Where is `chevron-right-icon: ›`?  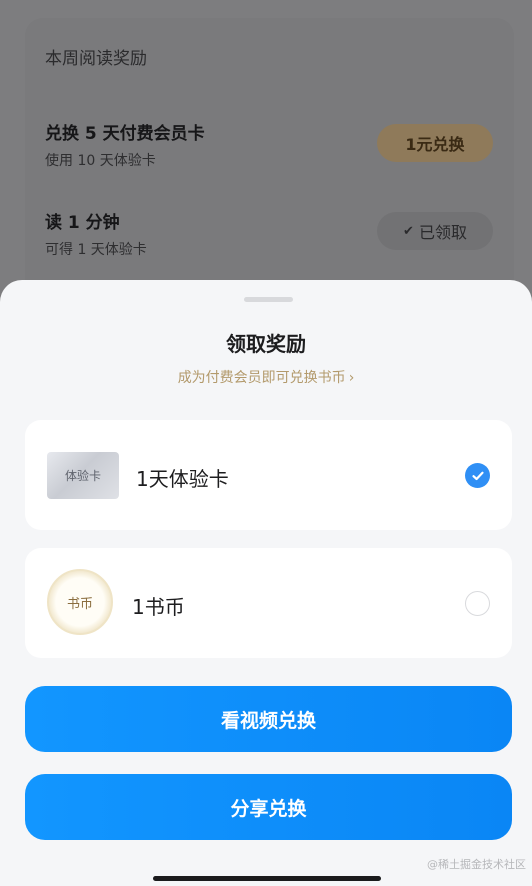
chevron-right-icon: › is located at coordinates (351, 378).